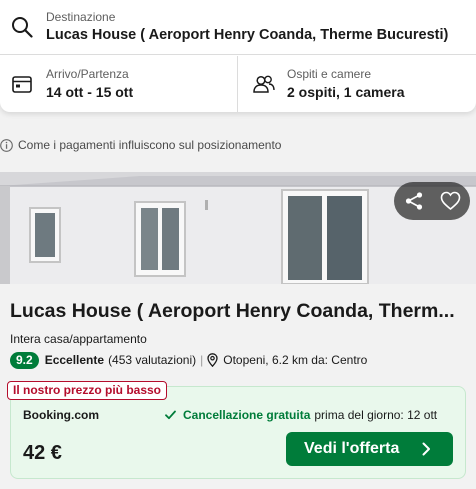 This screenshot has width=476, height=489. I want to click on users-icon, so click(264, 84).